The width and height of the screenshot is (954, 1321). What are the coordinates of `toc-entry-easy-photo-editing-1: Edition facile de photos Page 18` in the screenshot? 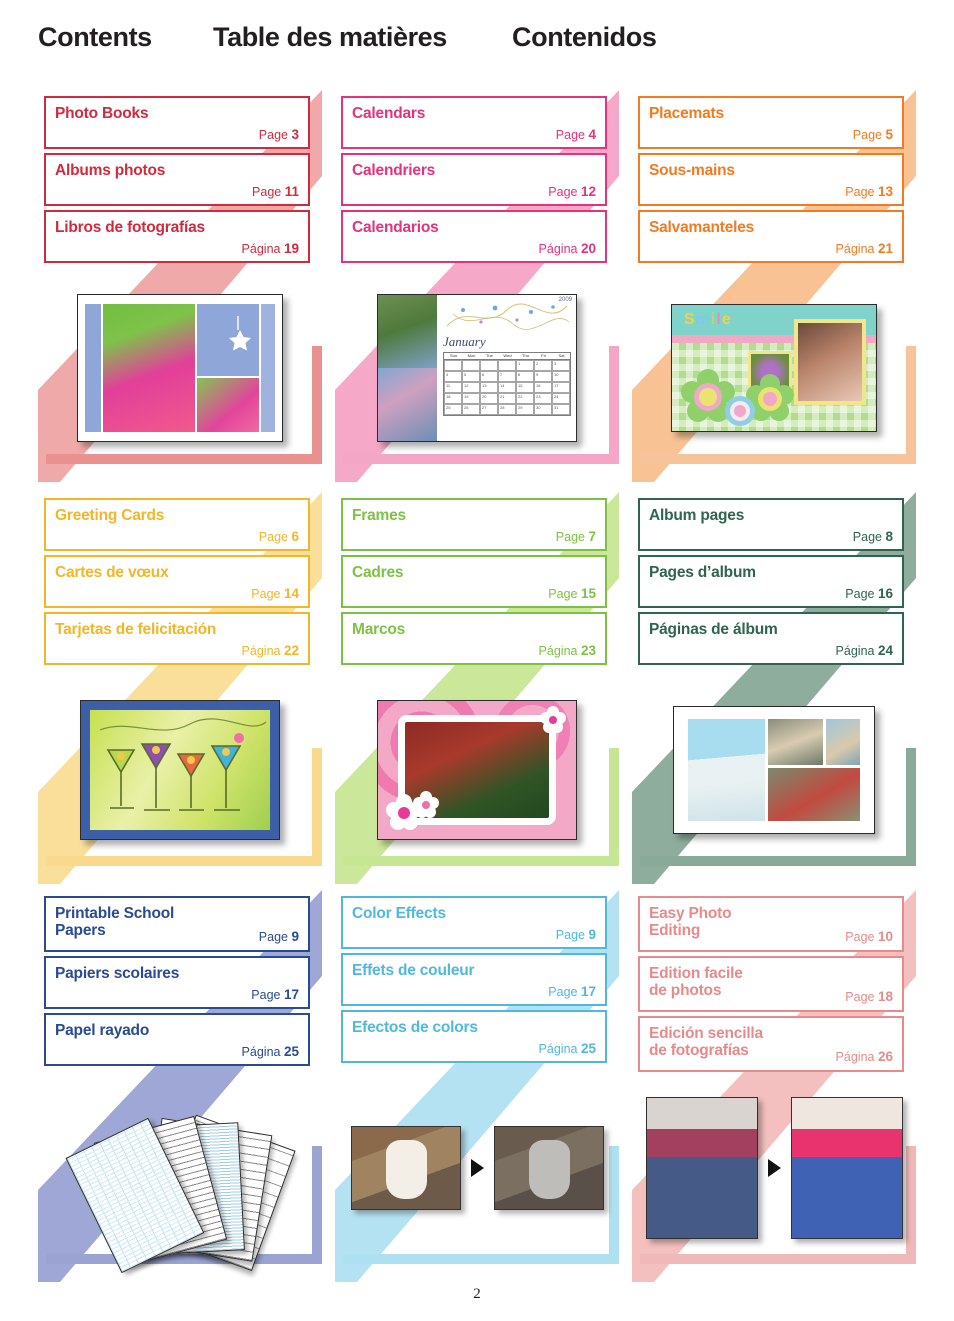 It's located at (771, 984).